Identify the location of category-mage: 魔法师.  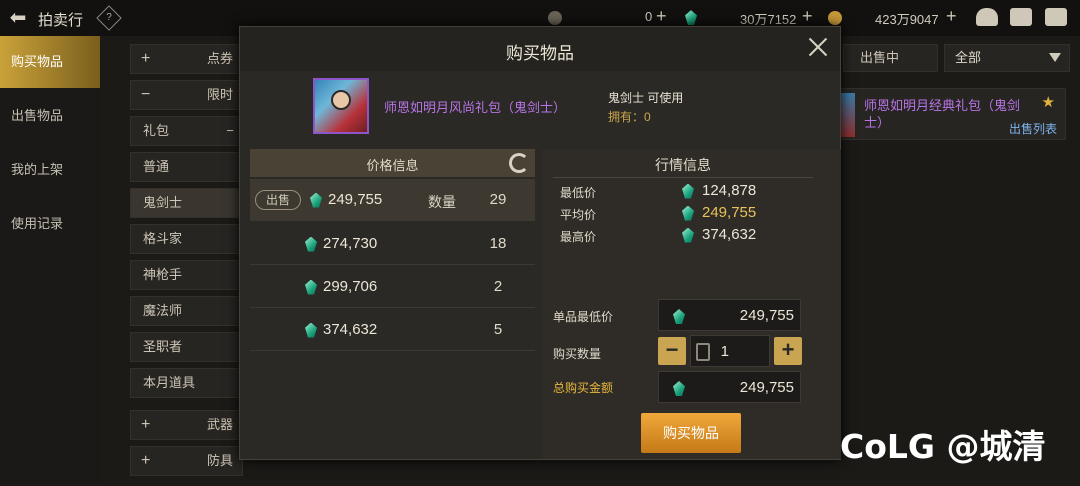
(186, 311).